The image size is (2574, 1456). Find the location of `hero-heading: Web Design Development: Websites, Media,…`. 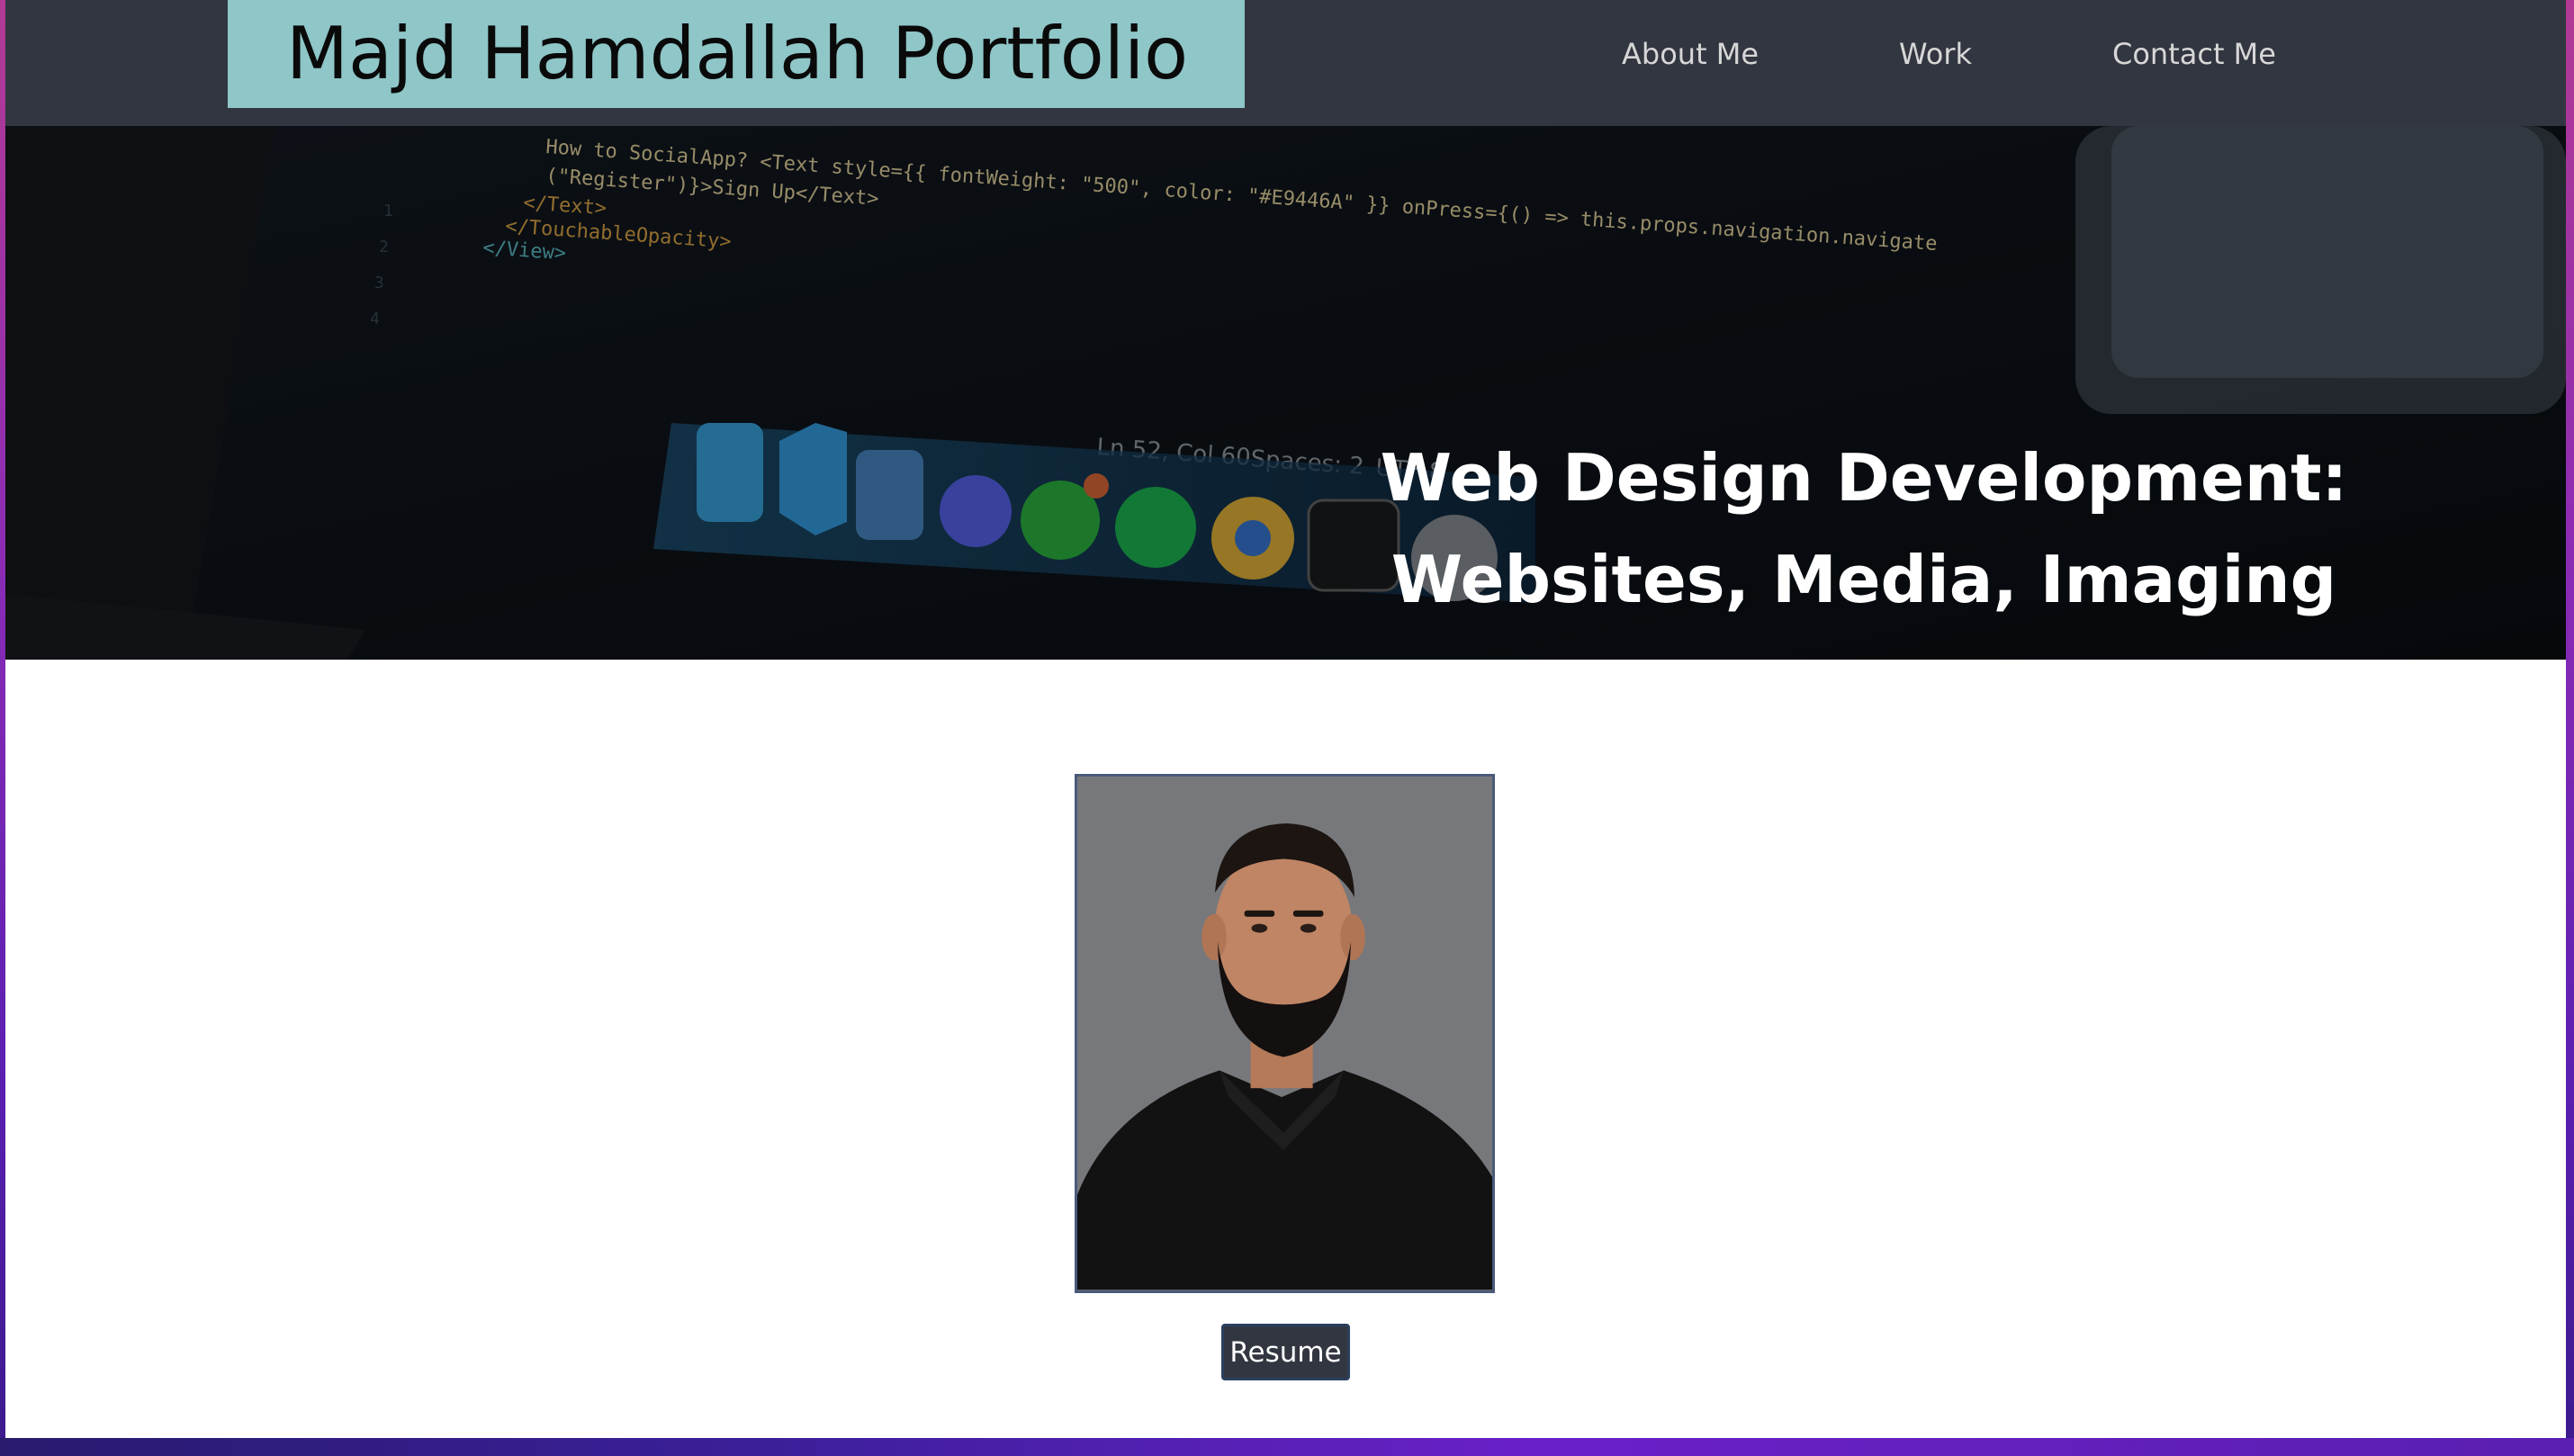

hero-heading: Web Design Development: Websites, Media,… is located at coordinates (1864, 529).